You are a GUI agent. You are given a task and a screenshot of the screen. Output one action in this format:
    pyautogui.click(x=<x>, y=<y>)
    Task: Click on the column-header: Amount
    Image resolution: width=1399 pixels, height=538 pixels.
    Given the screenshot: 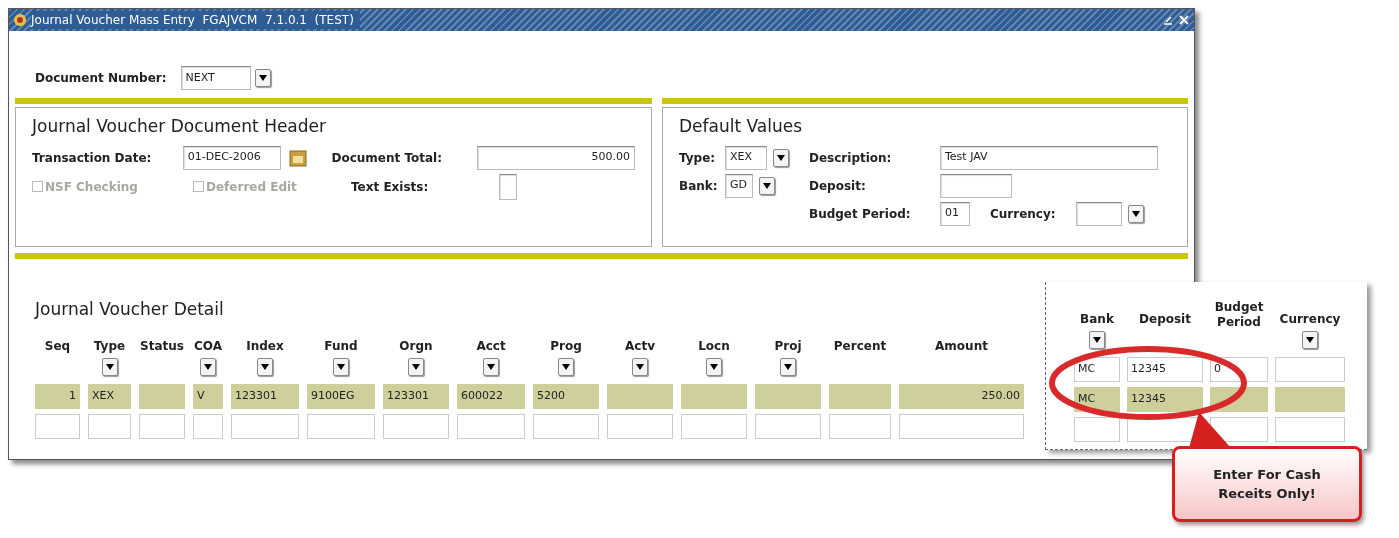 What is the action you would take?
    pyautogui.click(x=961, y=346)
    